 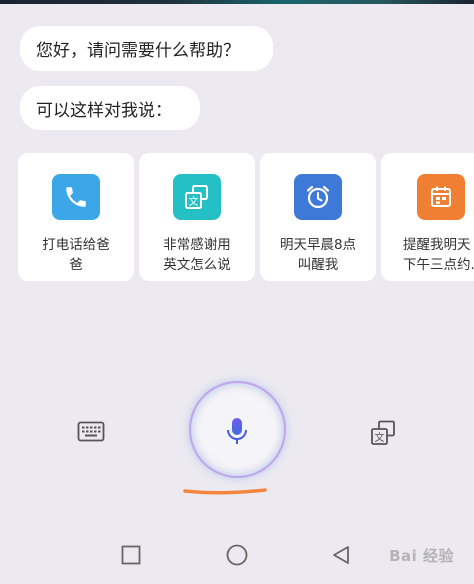 I want to click on suggestion-label-line2: 爸, so click(x=76, y=265).